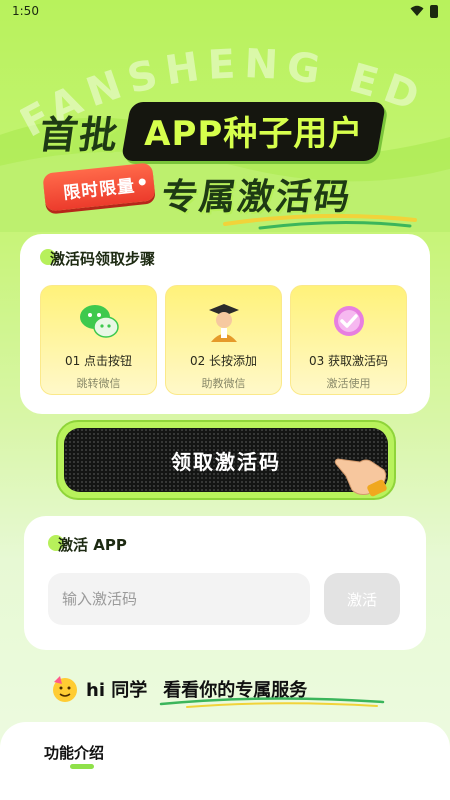  Describe the element at coordinates (99, 189) in the screenshot. I see `limited-tag-label: 限时限量` at that location.